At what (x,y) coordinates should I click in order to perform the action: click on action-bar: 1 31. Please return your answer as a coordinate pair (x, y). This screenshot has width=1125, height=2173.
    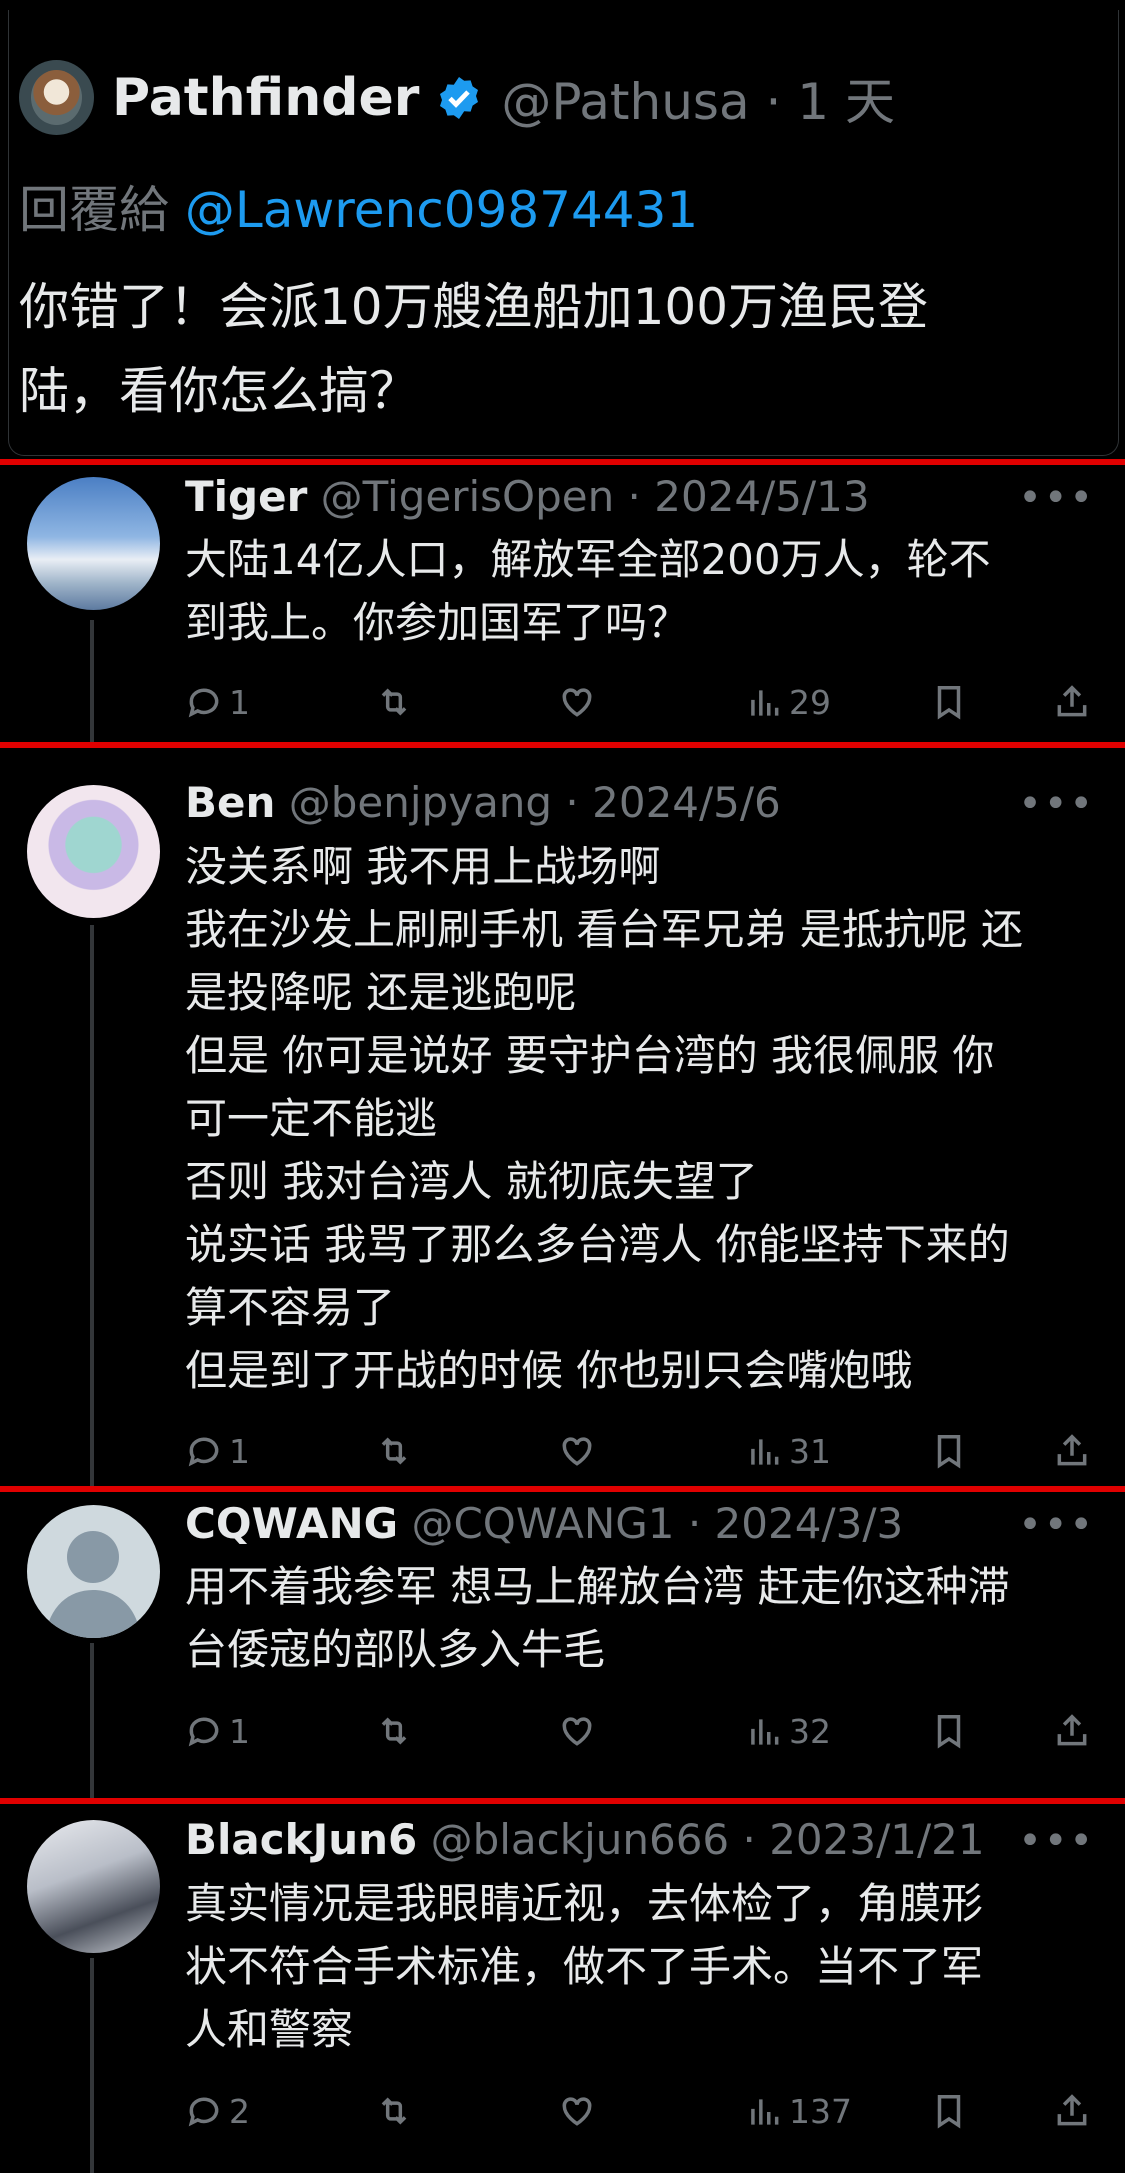
    Looking at the image, I should click on (637, 1454).